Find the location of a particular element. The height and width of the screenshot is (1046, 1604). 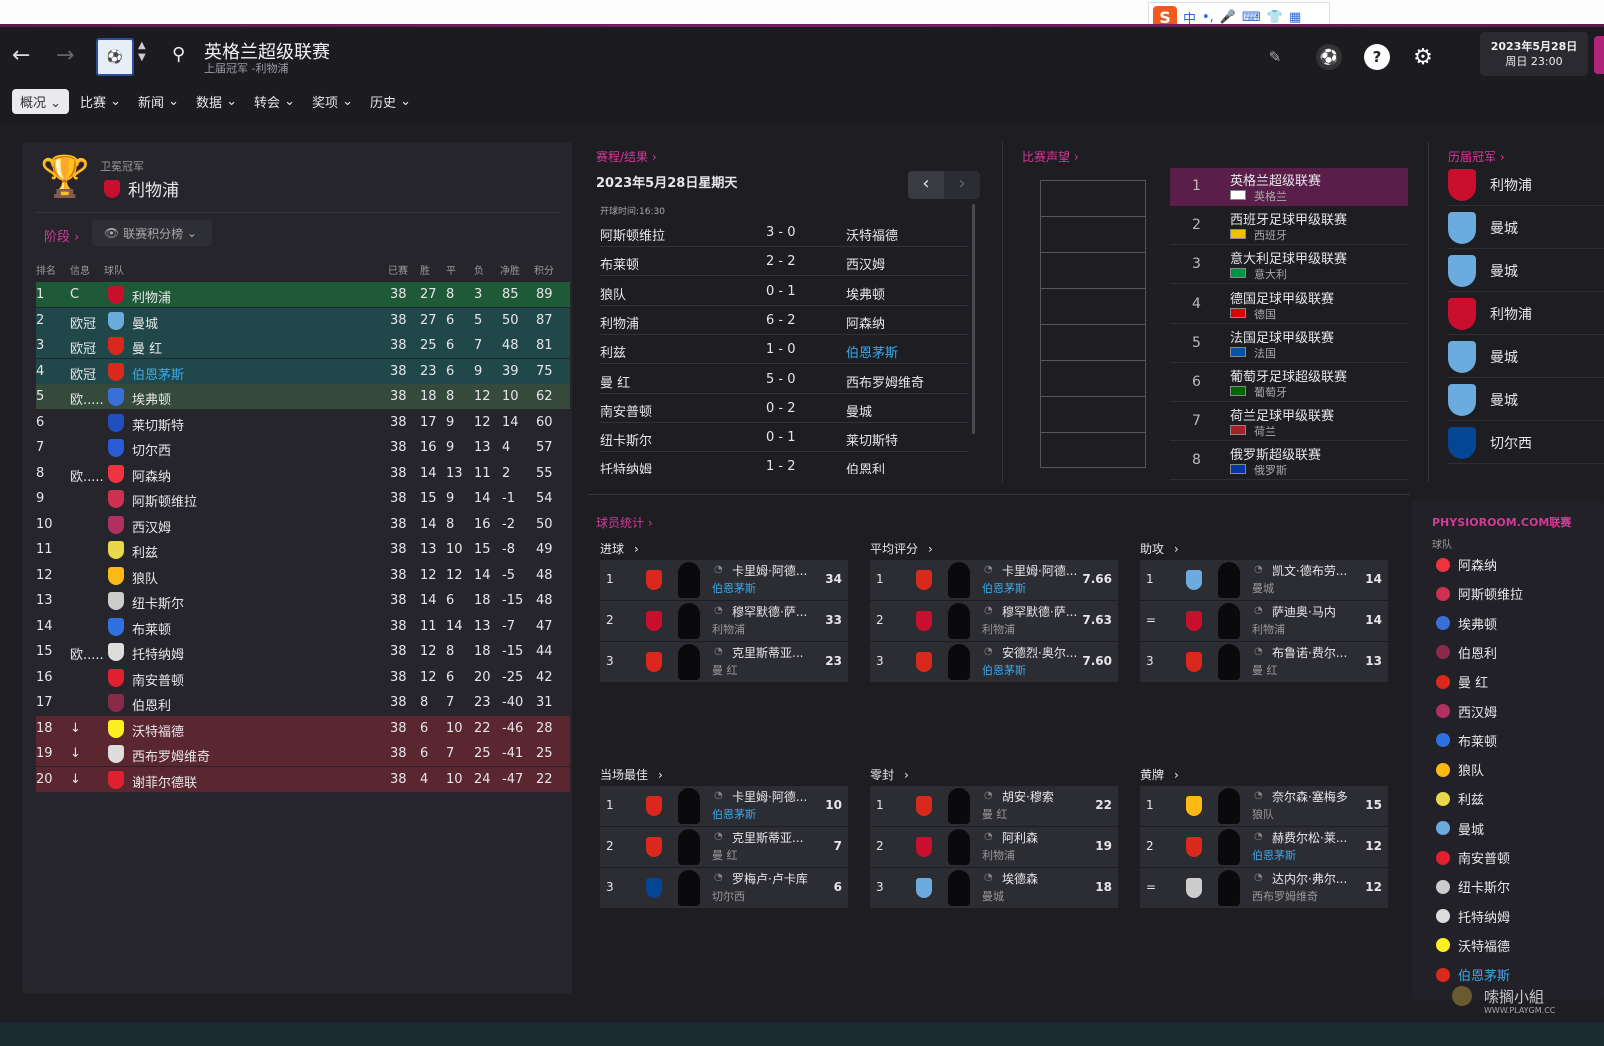

row-team: 曼 红 is located at coordinates (147, 347).